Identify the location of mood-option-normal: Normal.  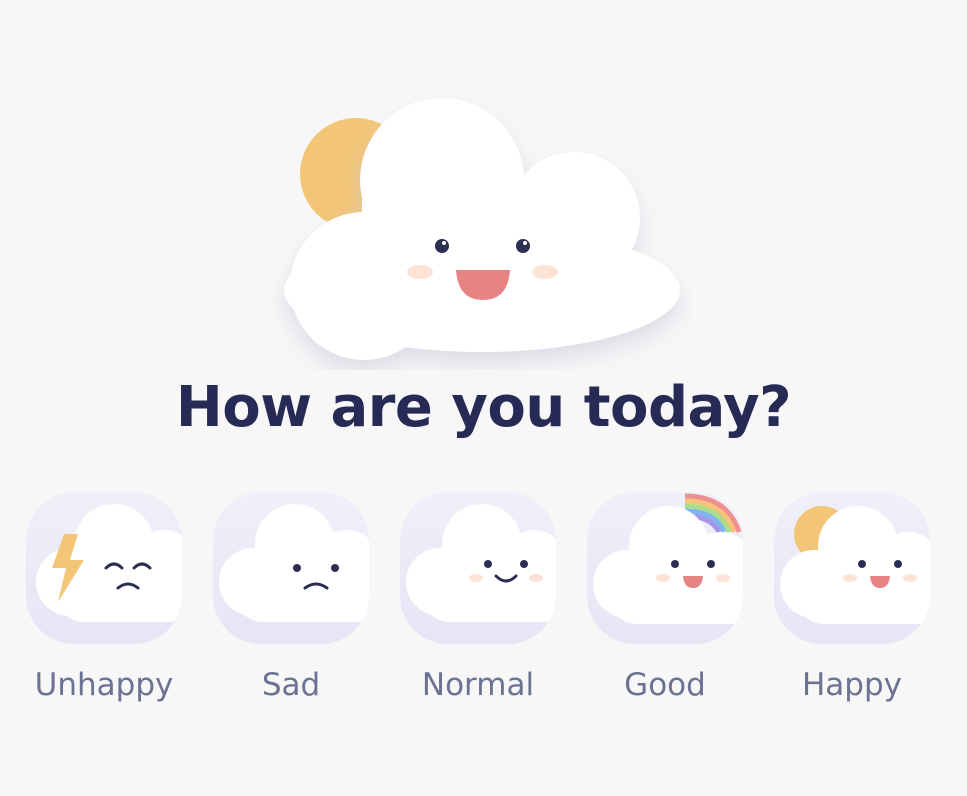
(476, 604).